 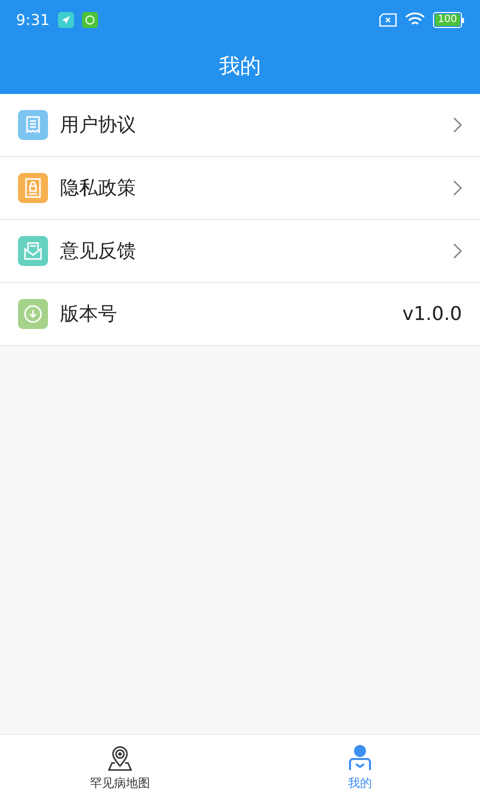 I want to click on menu-row: 意见反馈, so click(x=240, y=251).